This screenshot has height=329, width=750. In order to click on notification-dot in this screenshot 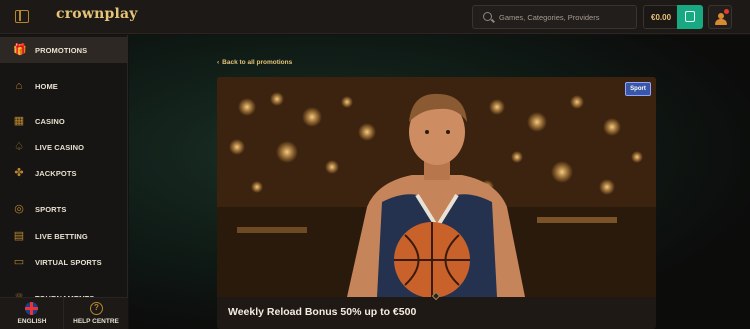, I will do `click(726, 11)`.